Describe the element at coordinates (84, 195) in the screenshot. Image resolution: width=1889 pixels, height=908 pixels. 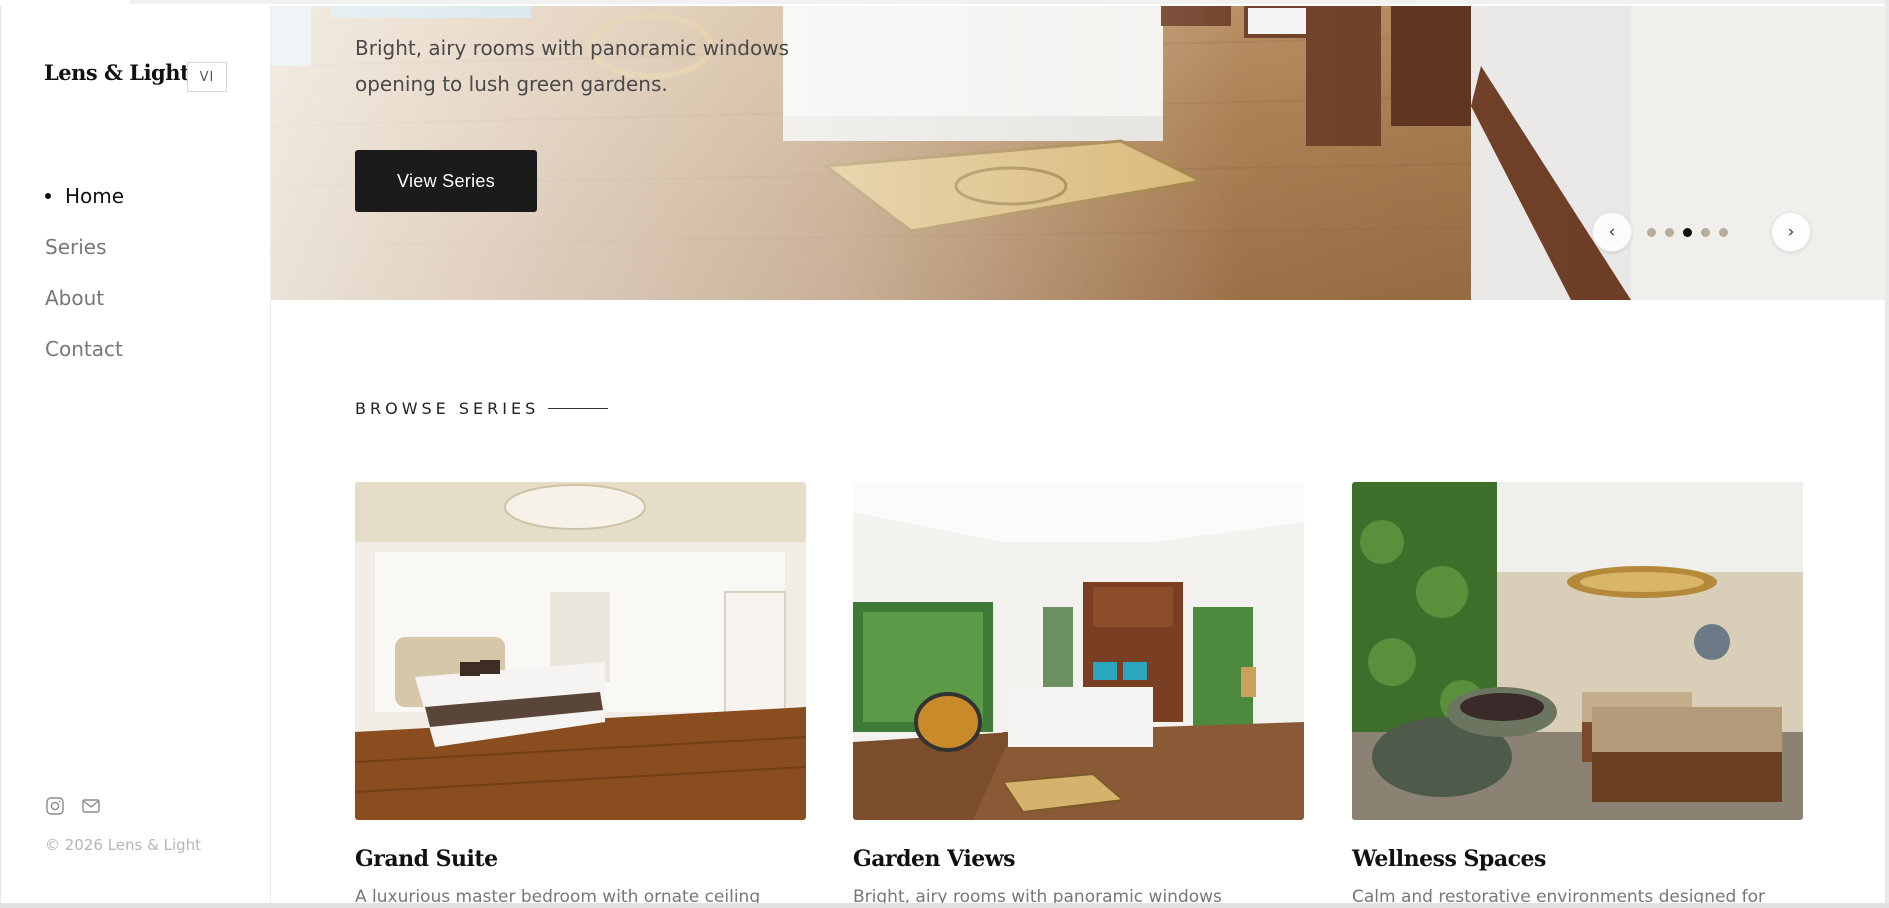
I see `nav-item-home: Home` at that location.